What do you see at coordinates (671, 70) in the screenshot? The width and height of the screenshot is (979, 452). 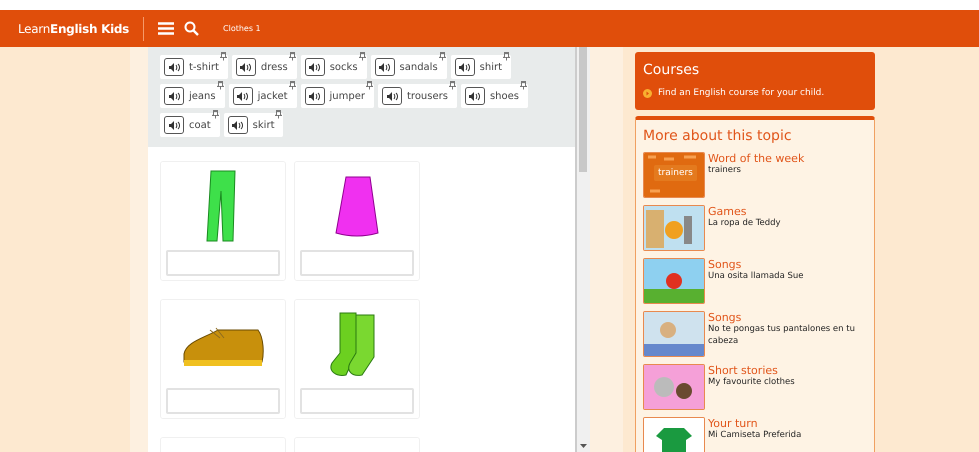 I see `courses-title: Courses` at bounding box center [671, 70].